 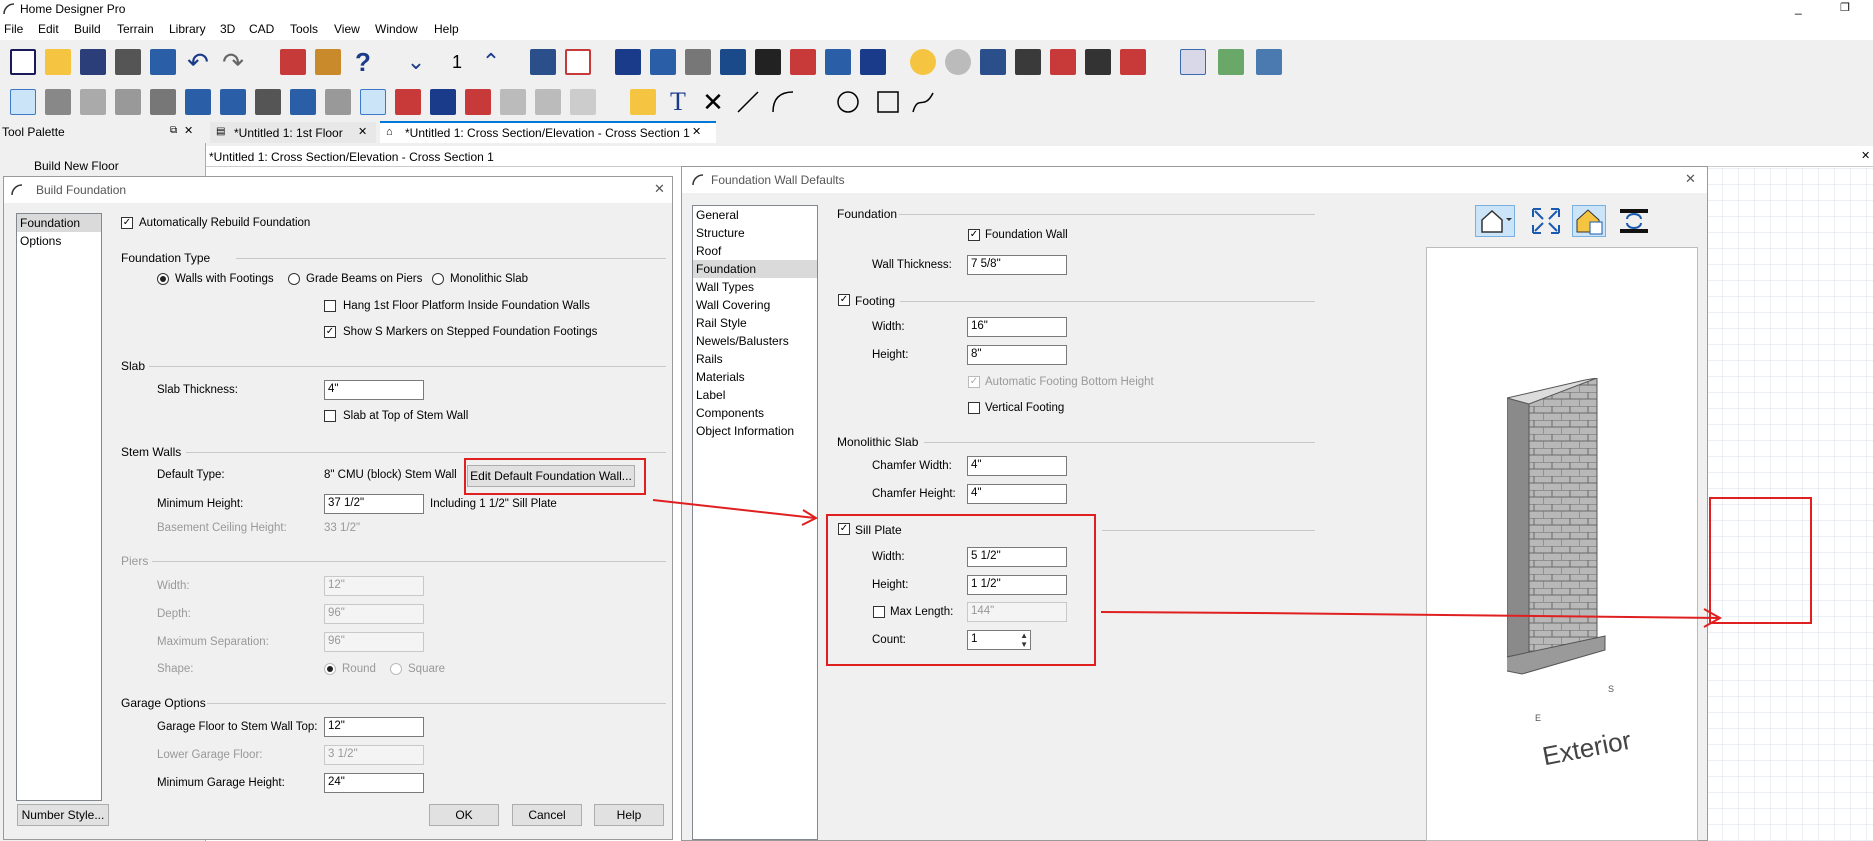 What do you see at coordinates (583, 102) in the screenshot?
I see `path-icon` at bounding box center [583, 102].